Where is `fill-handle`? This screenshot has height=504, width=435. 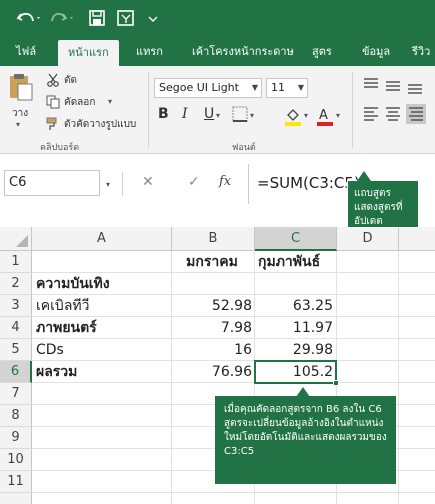
fill-handle is located at coordinates (336, 383).